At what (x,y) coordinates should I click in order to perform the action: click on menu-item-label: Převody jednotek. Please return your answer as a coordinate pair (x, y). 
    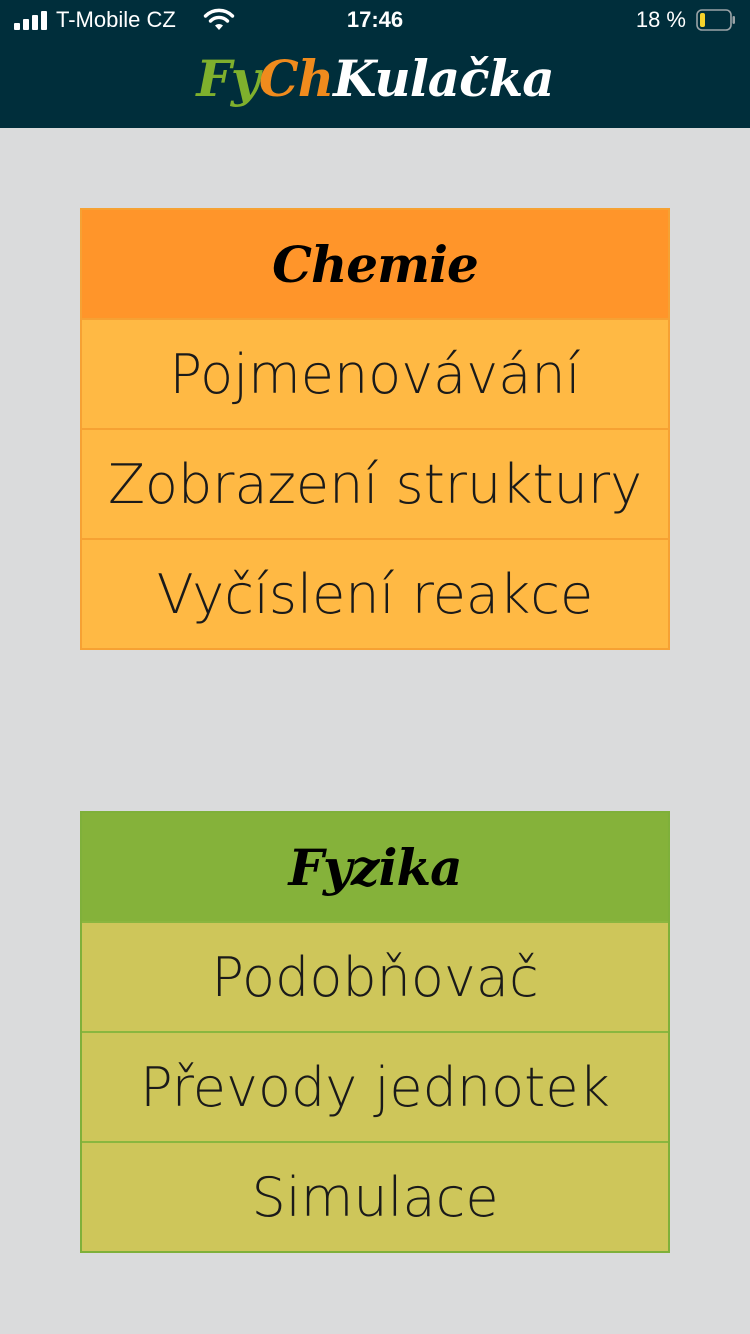
    Looking at the image, I should click on (375, 1087).